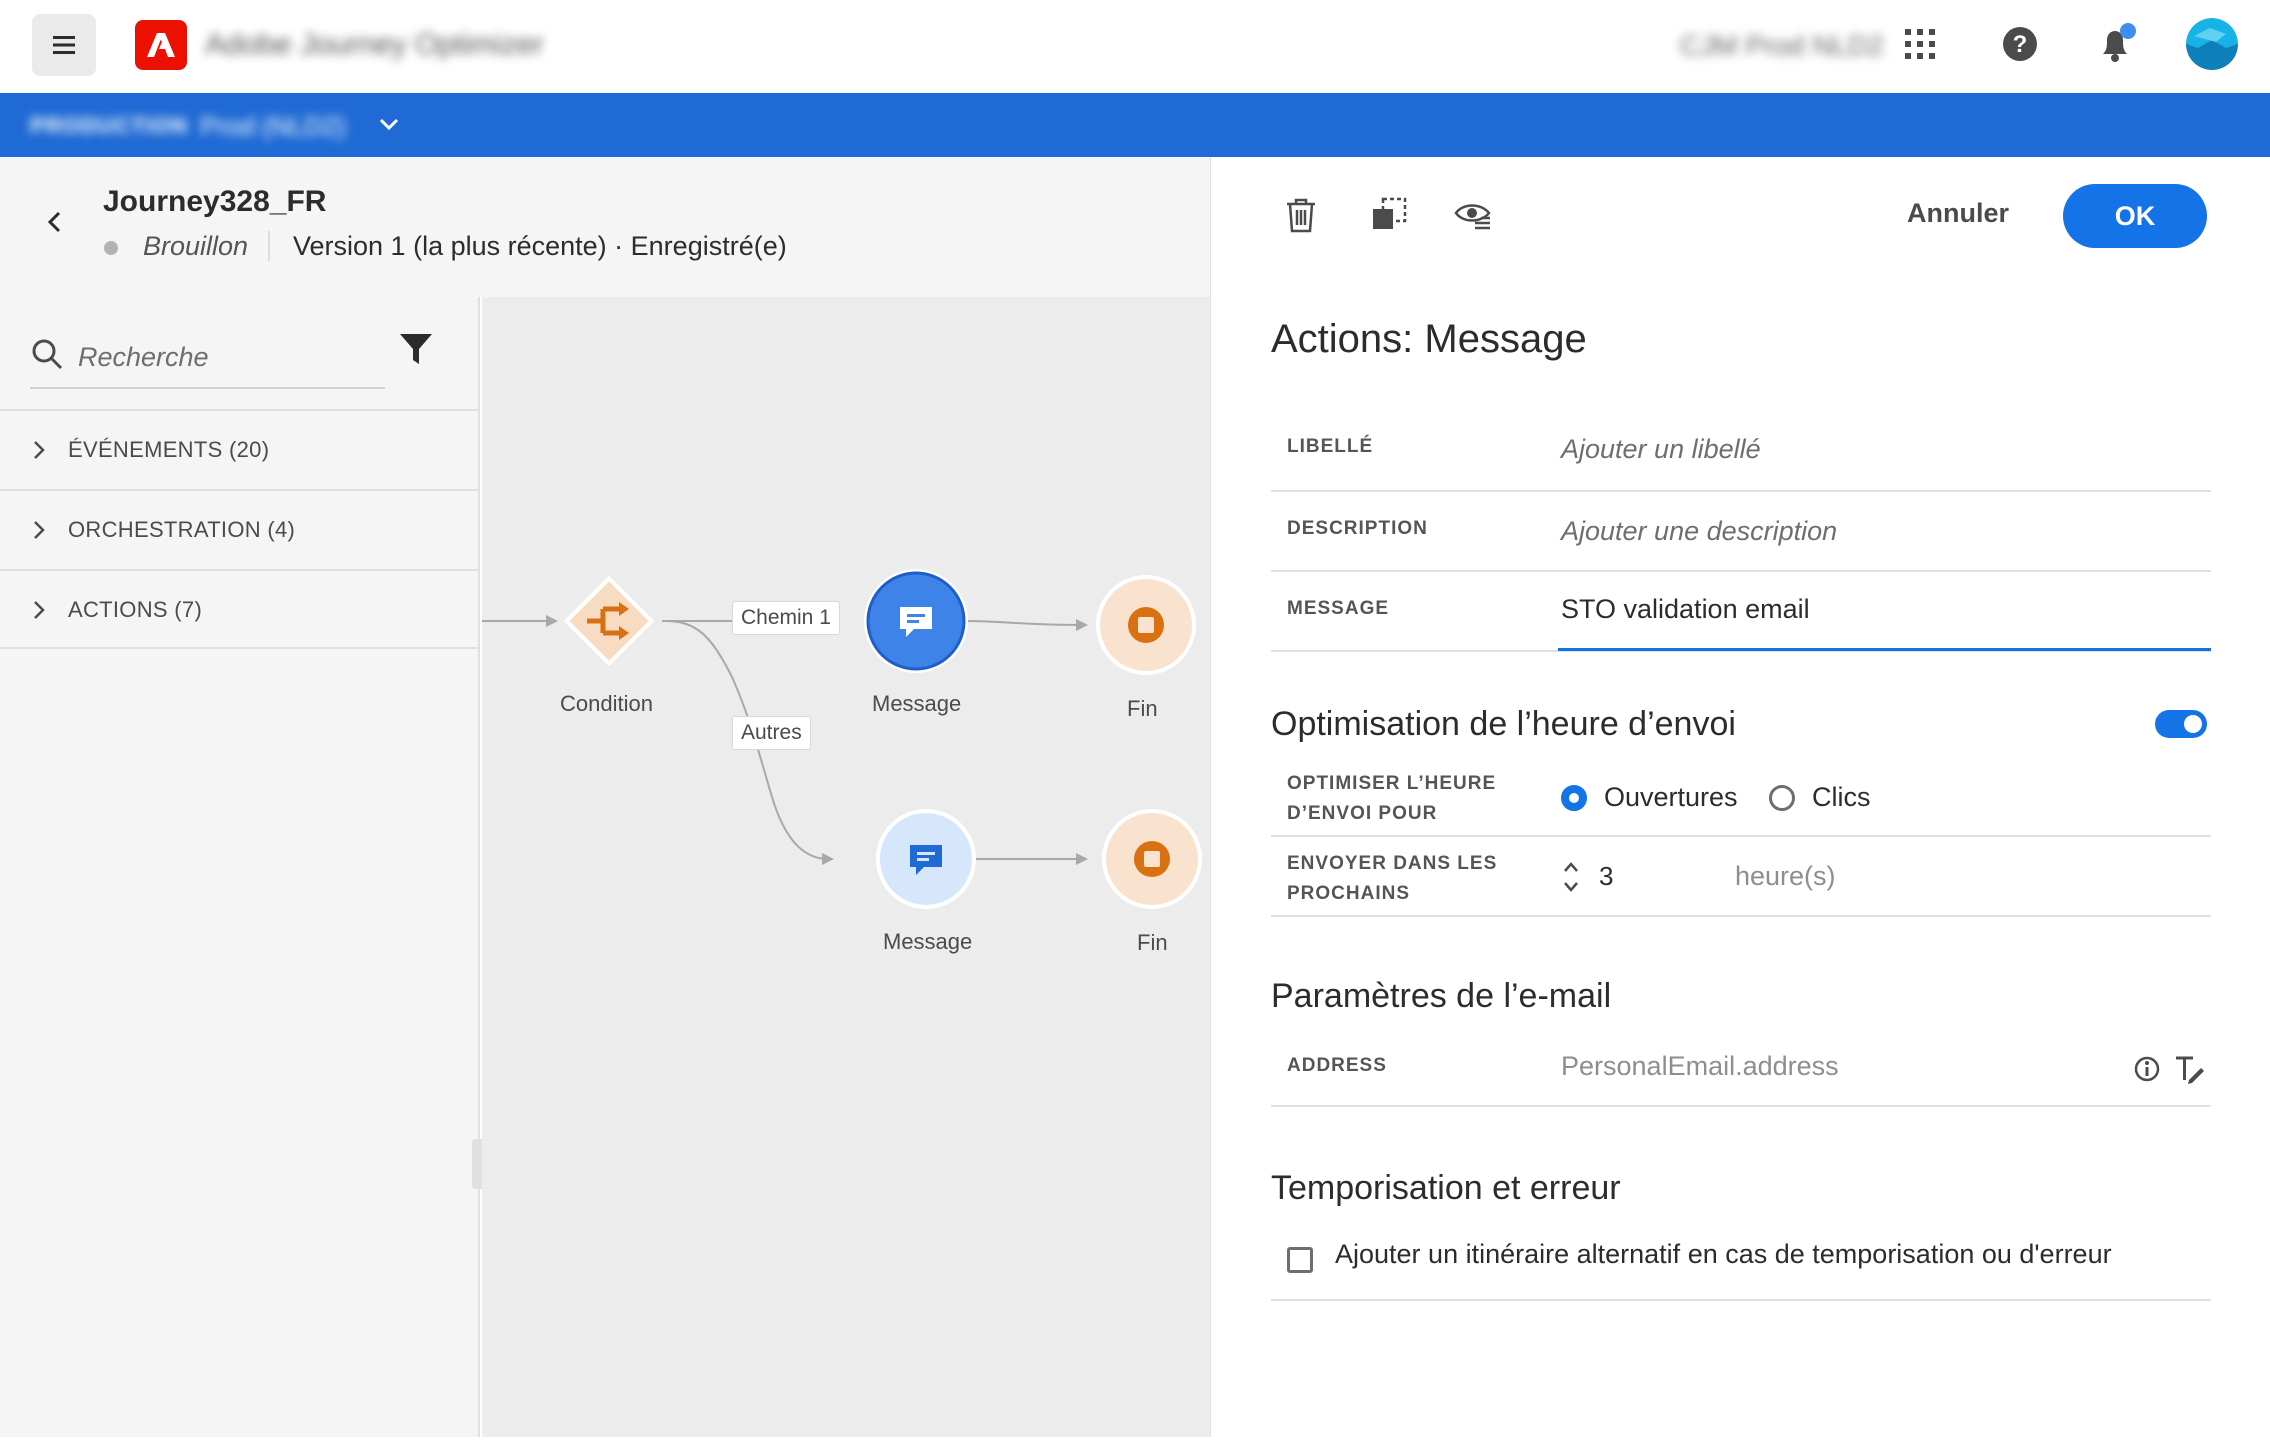  Describe the element at coordinates (1785, 876) in the screenshot. I see `hours-unit: heure(s)` at that location.